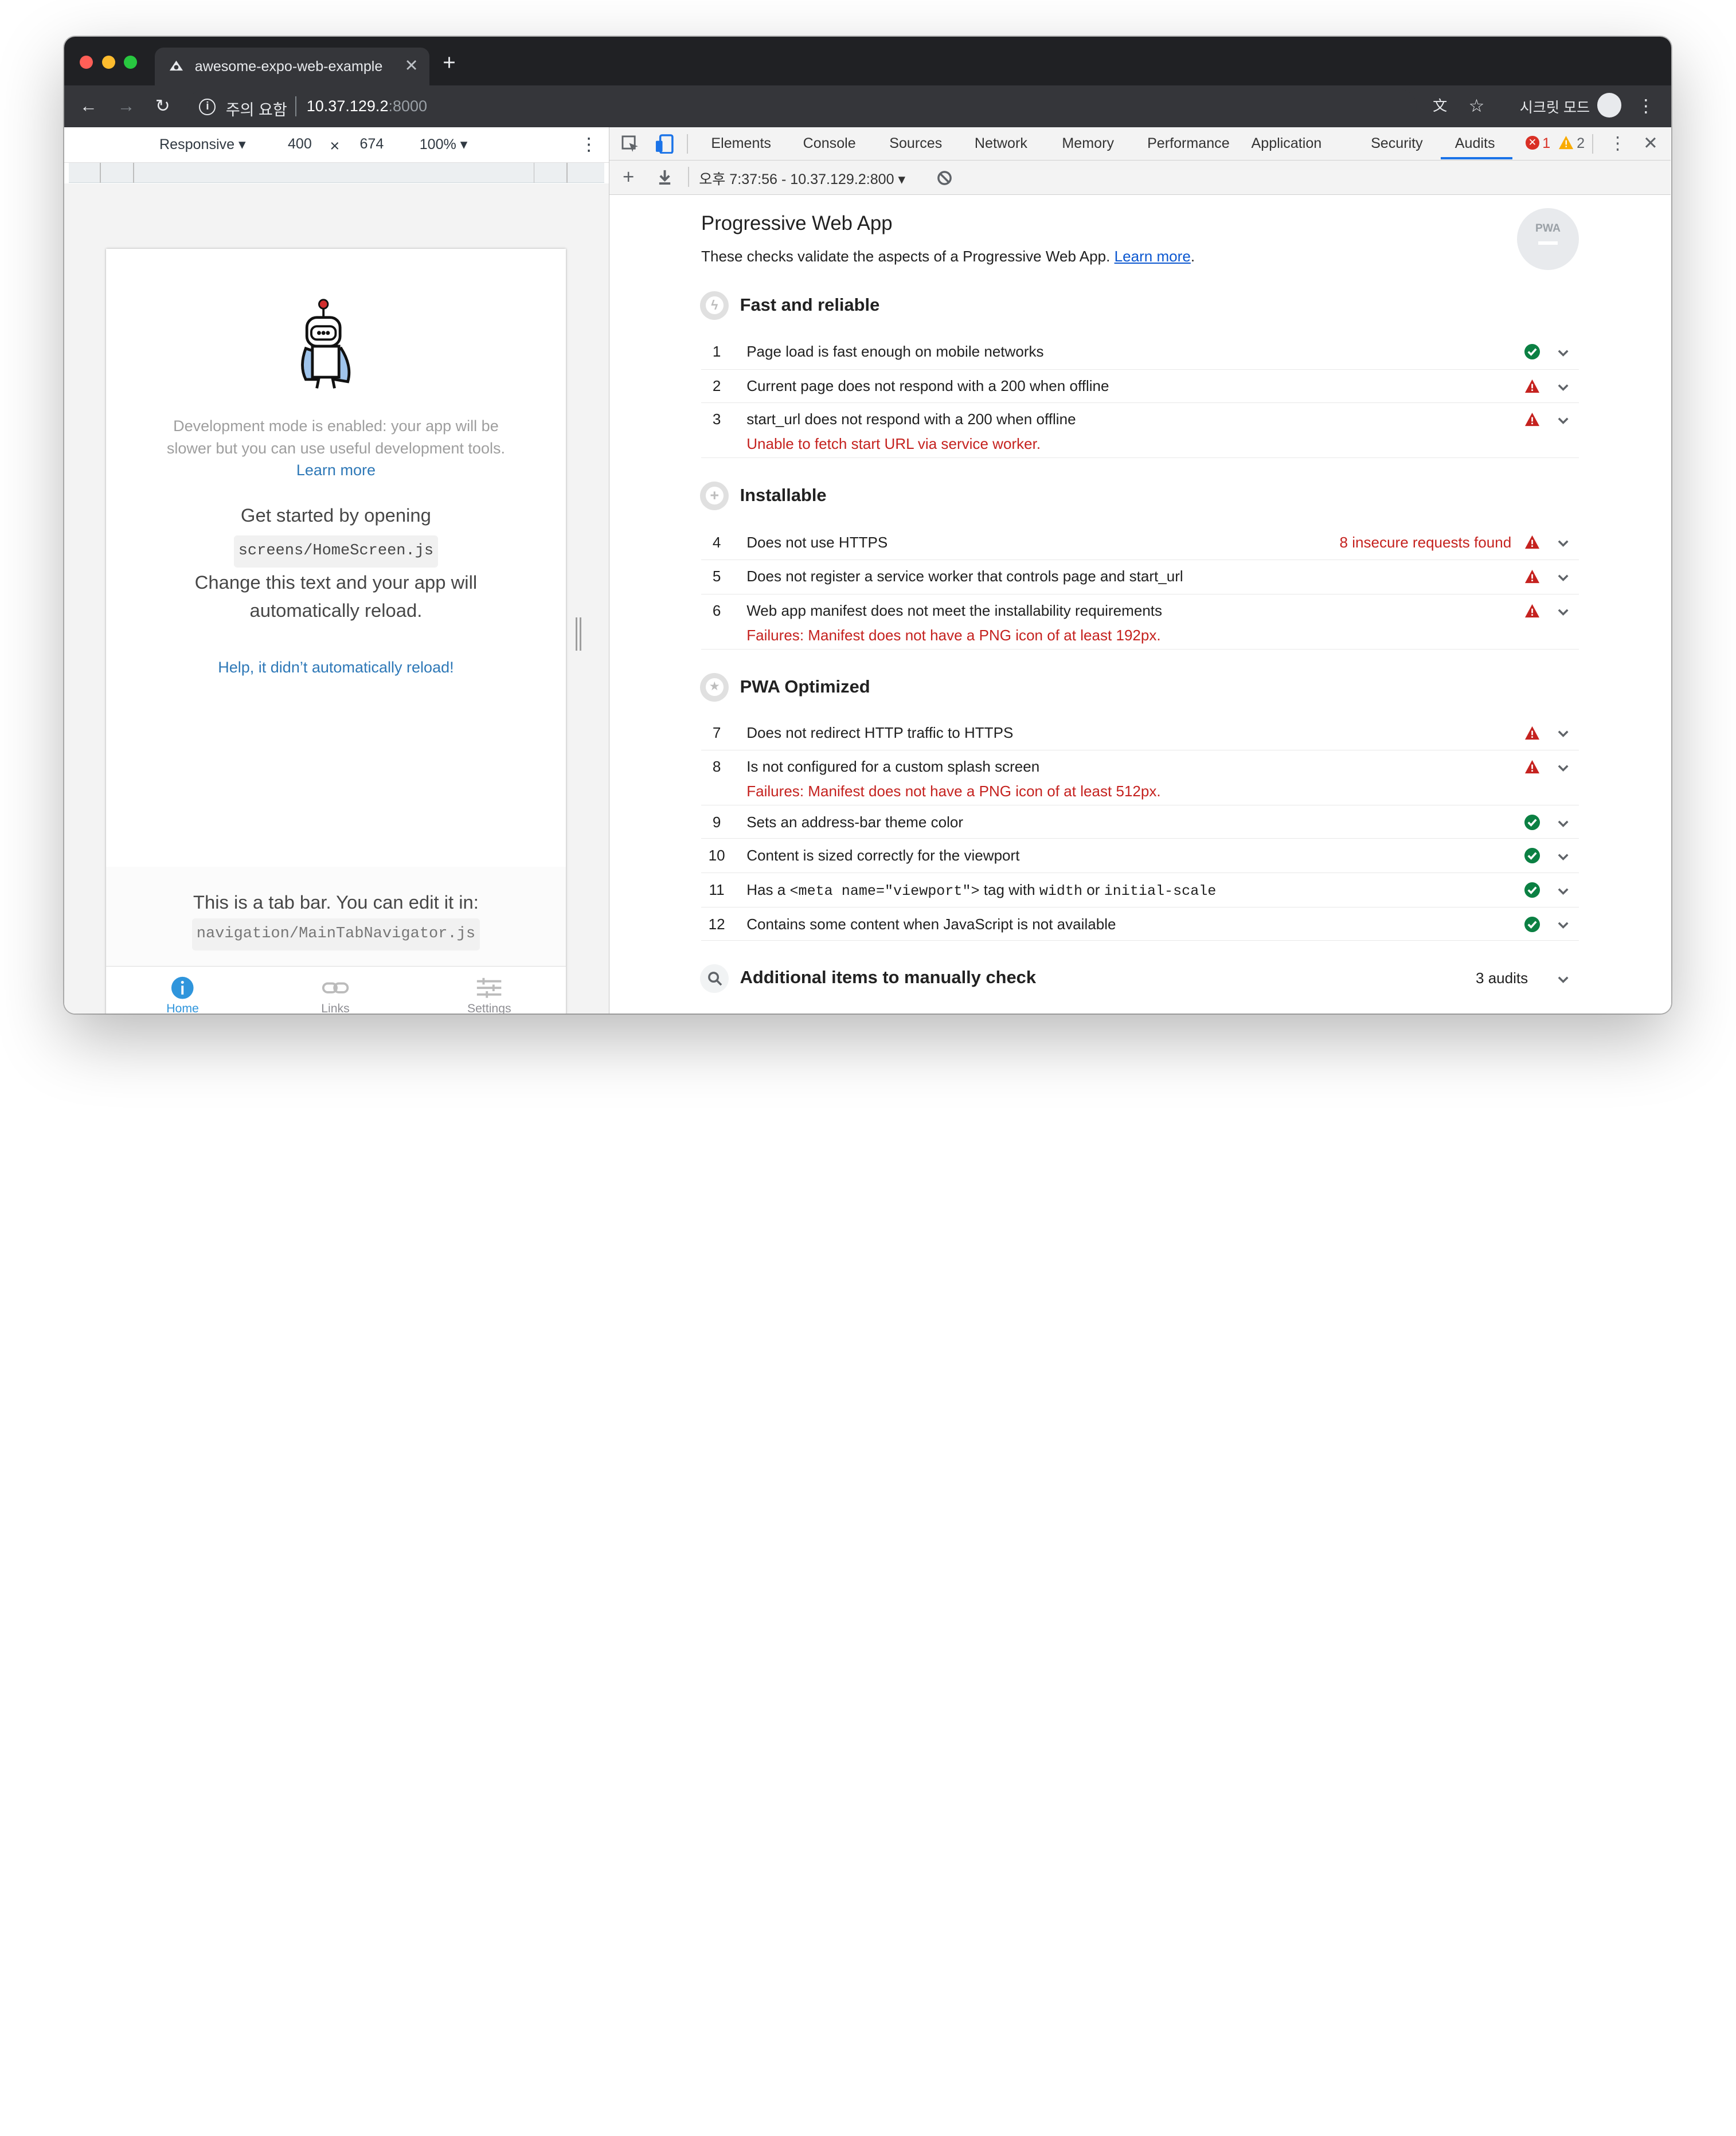 The width and height of the screenshot is (1736, 2136). I want to click on device-more-icon: ⋮, so click(589, 144).